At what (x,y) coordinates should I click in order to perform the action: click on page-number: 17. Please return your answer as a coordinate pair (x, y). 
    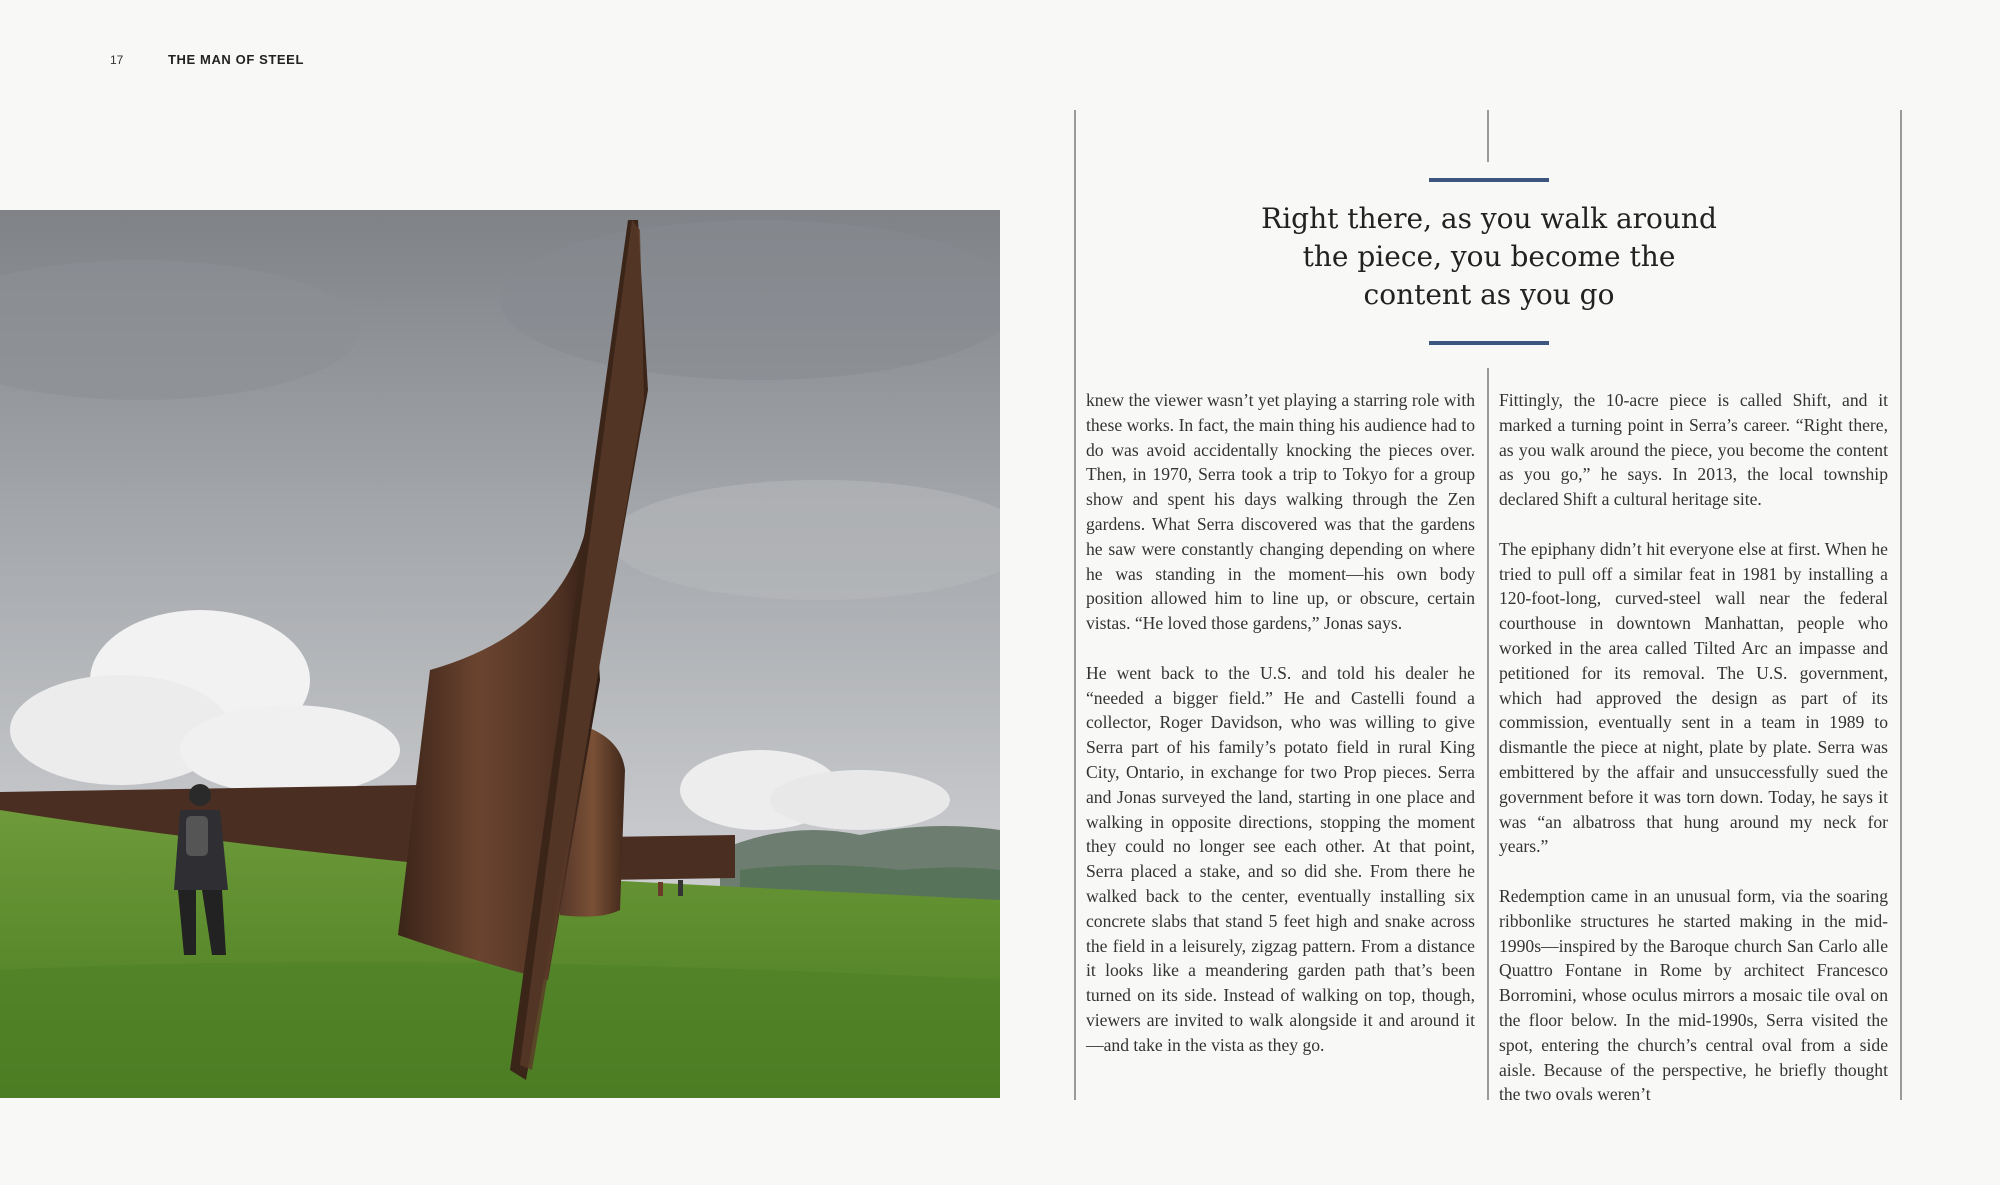
    Looking at the image, I should click on (117, 60).